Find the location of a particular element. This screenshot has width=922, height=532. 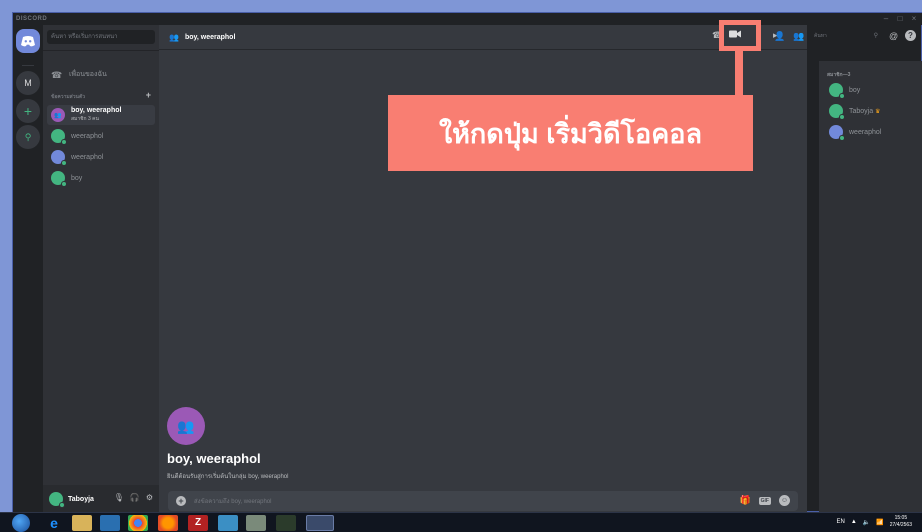

member-item-weeraphol: weeraphol is located at coordinates (875, 132).